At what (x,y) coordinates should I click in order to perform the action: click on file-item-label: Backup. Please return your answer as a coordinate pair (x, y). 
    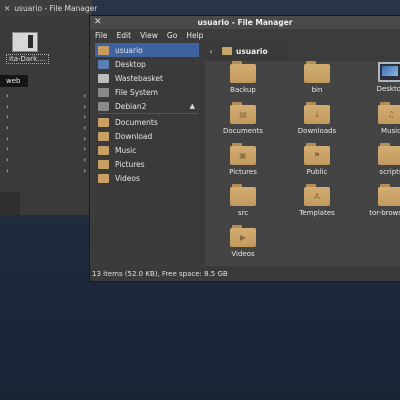
    Looking at the image, I should click on (243, 90).